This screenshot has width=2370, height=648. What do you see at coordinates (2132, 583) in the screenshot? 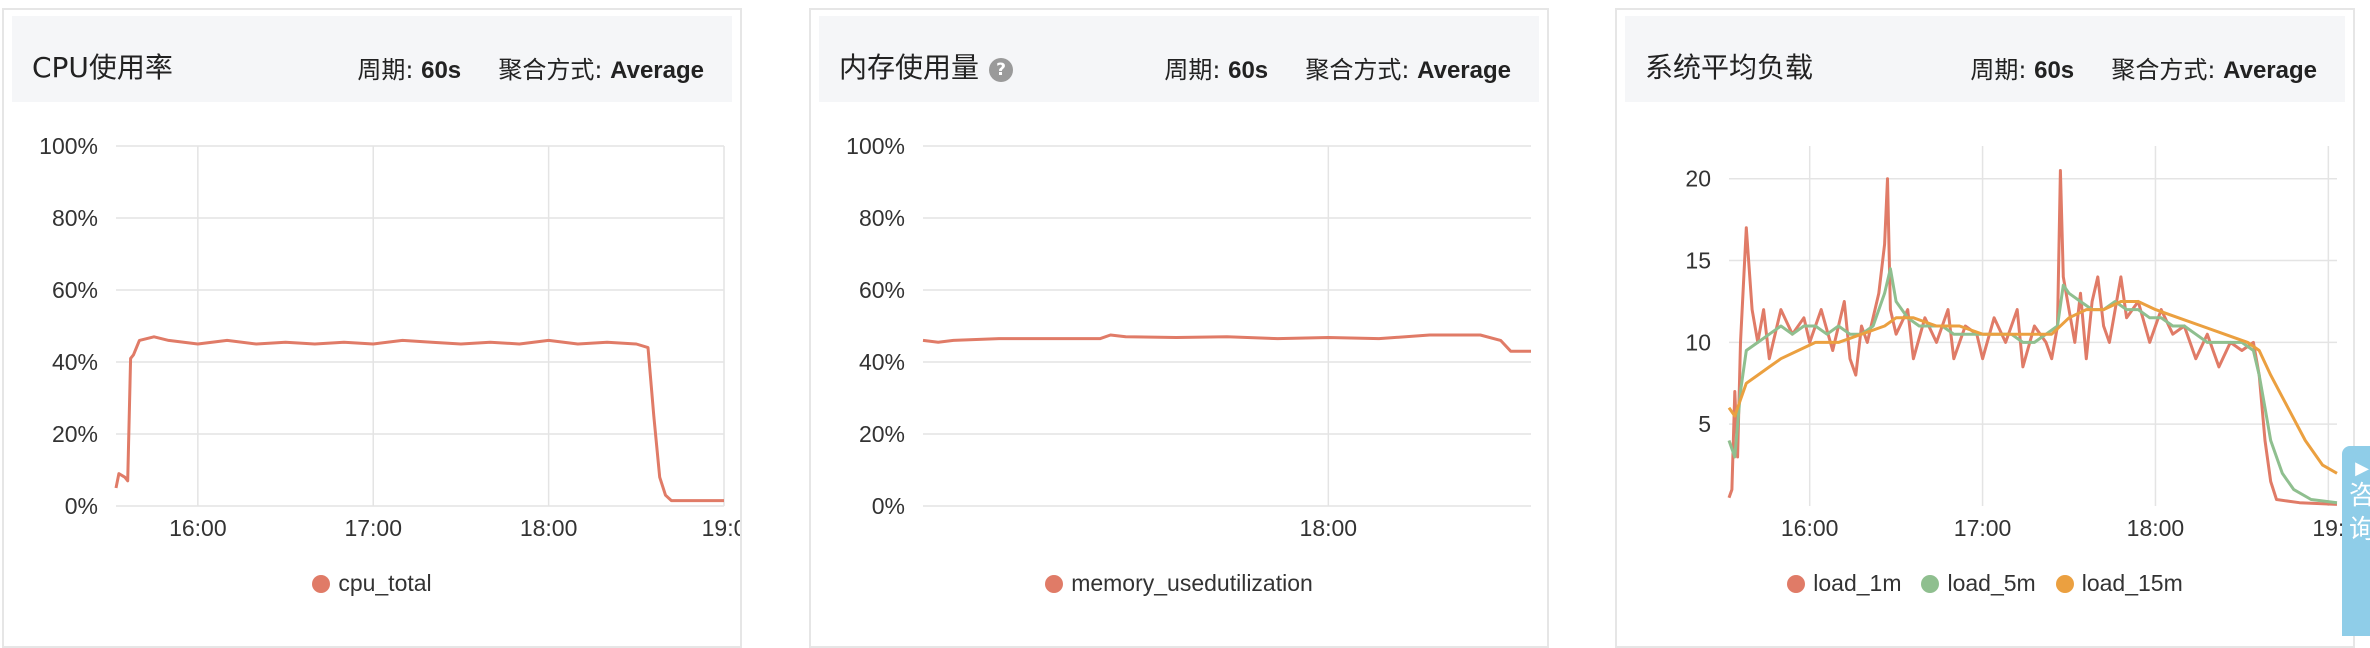
I see `legend-label: load_15m` at bounding box center [2132, 583].